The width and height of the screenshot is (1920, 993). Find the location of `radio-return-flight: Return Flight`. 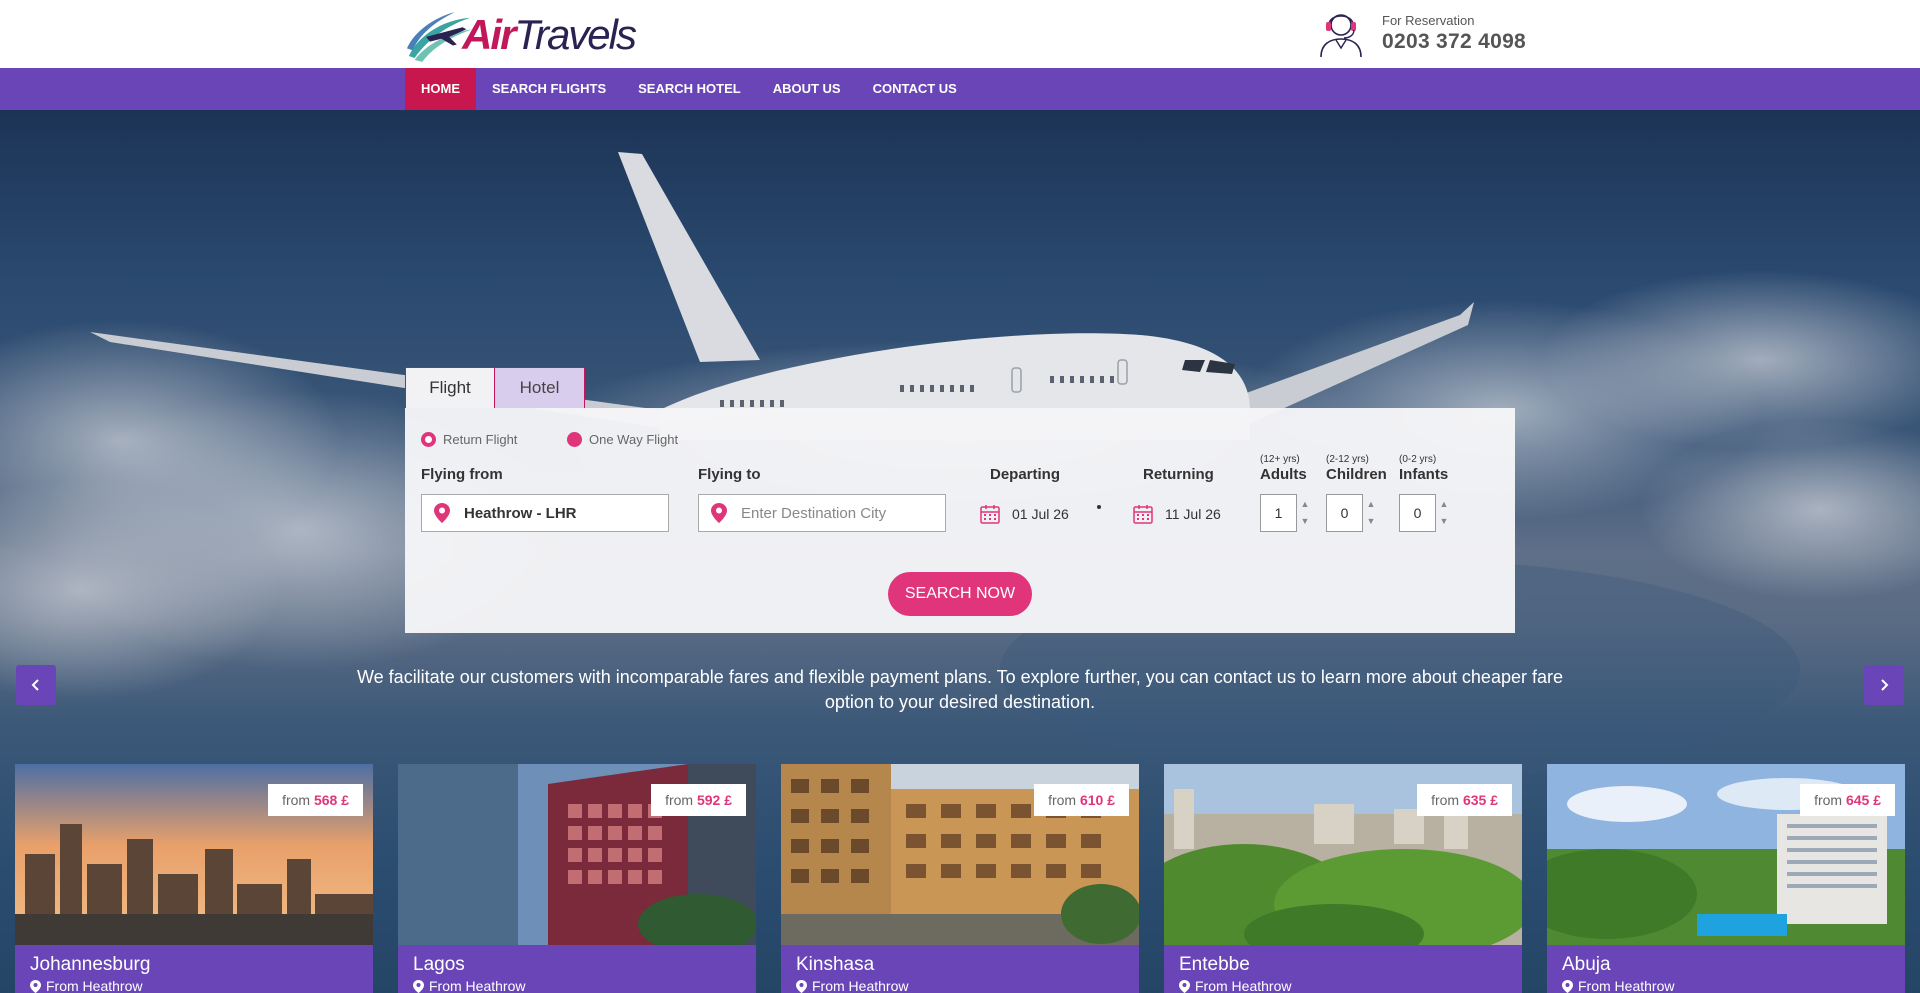

radio-return-flight: Return Flight is located at coordinates (469, 439).